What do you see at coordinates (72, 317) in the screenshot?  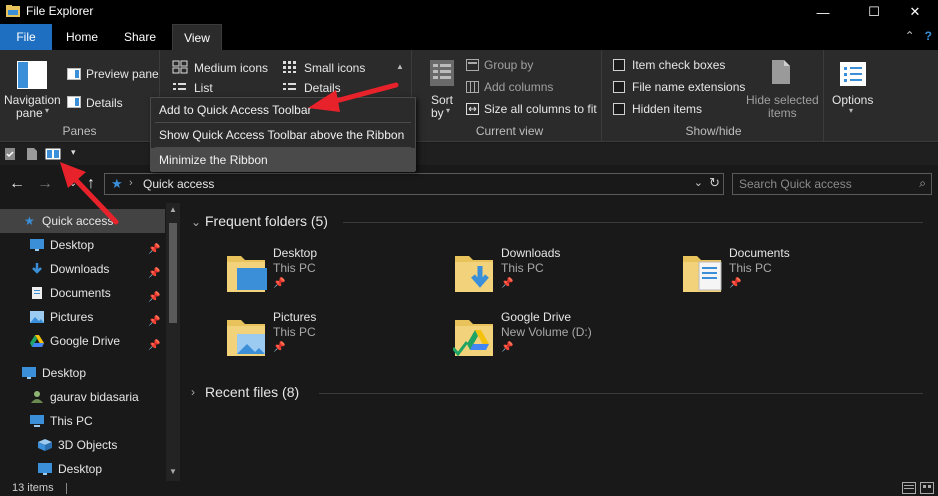 I see `sidebar-item-label: Pictures` at bounding box center [72, 317].